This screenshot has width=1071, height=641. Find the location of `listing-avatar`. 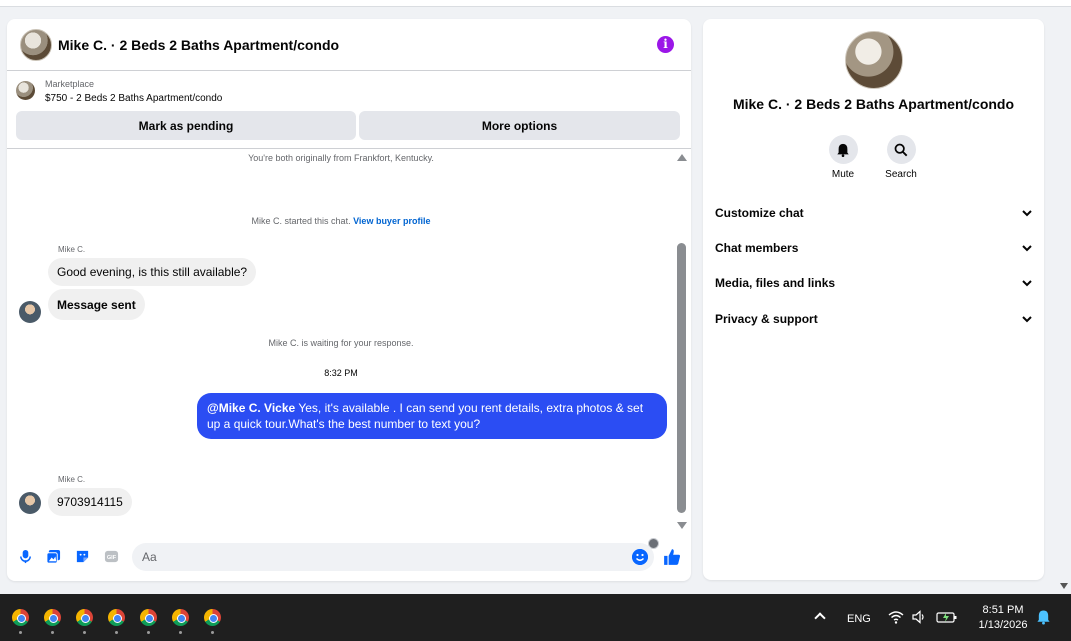

listing-avatar is located at coordinates (36, 44).